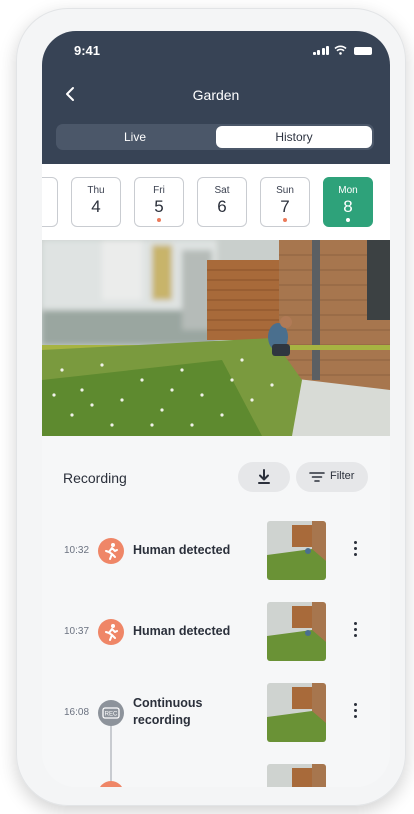  I want to click on recording-item-partial, so click(216, 775).